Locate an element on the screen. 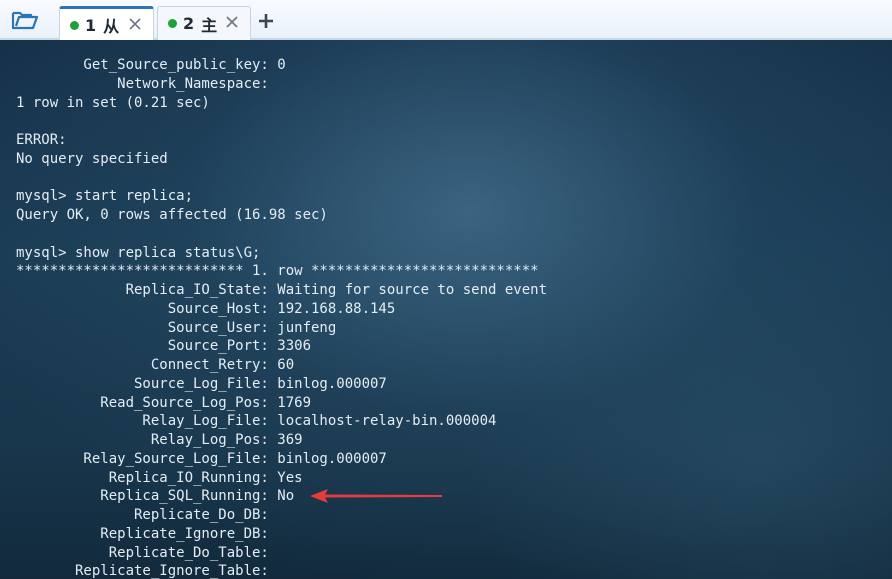  terminal-line: Source_Log_File: binlog.000007 is located at coordinates (201, 383).